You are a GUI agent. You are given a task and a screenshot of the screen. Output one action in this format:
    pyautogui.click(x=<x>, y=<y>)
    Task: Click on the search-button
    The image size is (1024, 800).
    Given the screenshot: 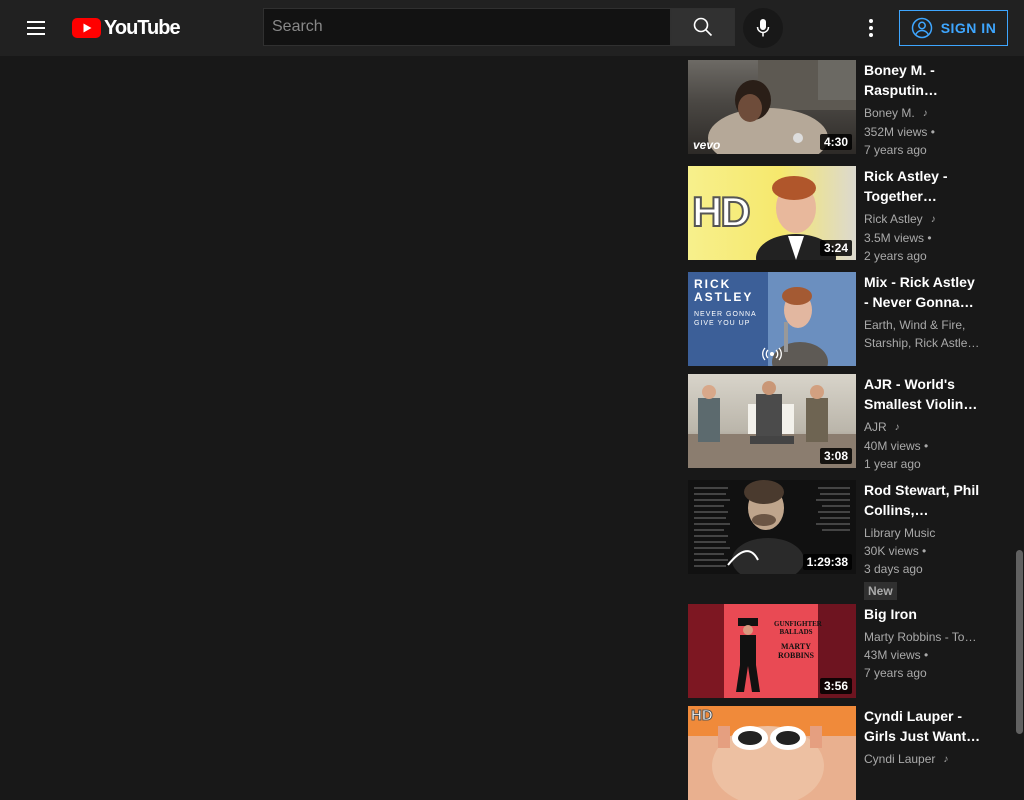 What is the action you would take?
    pyautogui.click(x=703, y=27)
    